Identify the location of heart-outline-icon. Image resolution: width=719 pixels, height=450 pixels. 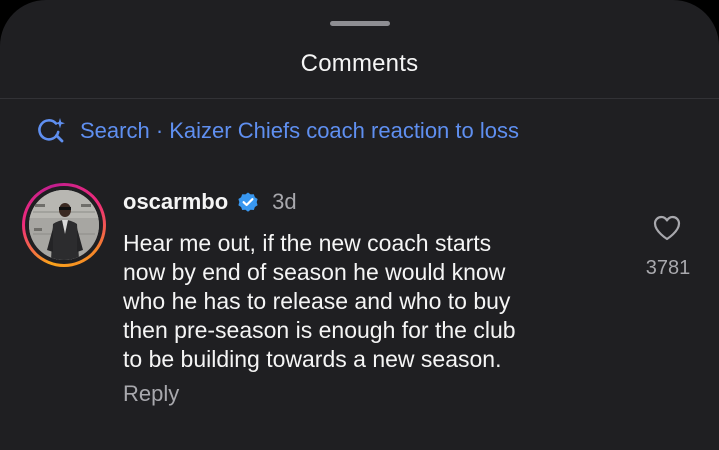
(667, 228).